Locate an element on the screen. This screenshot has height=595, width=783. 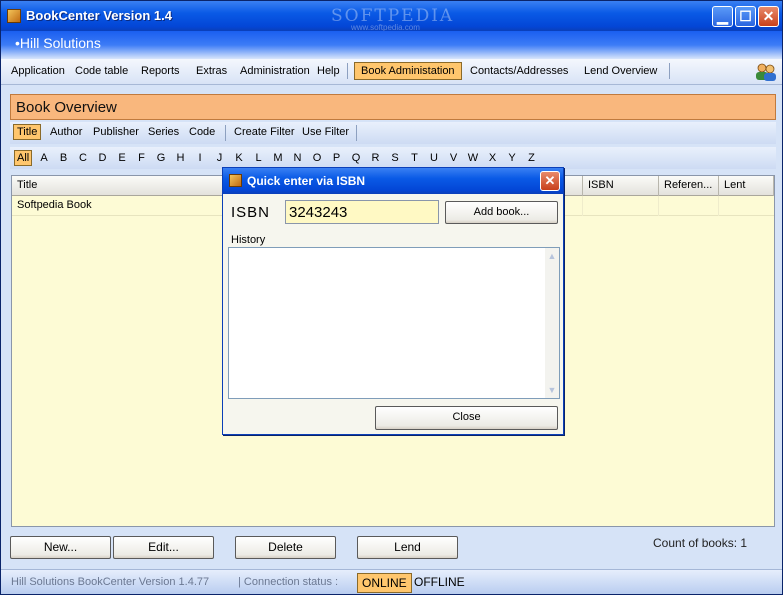
isbn-input is located at coordinates (362, 212).